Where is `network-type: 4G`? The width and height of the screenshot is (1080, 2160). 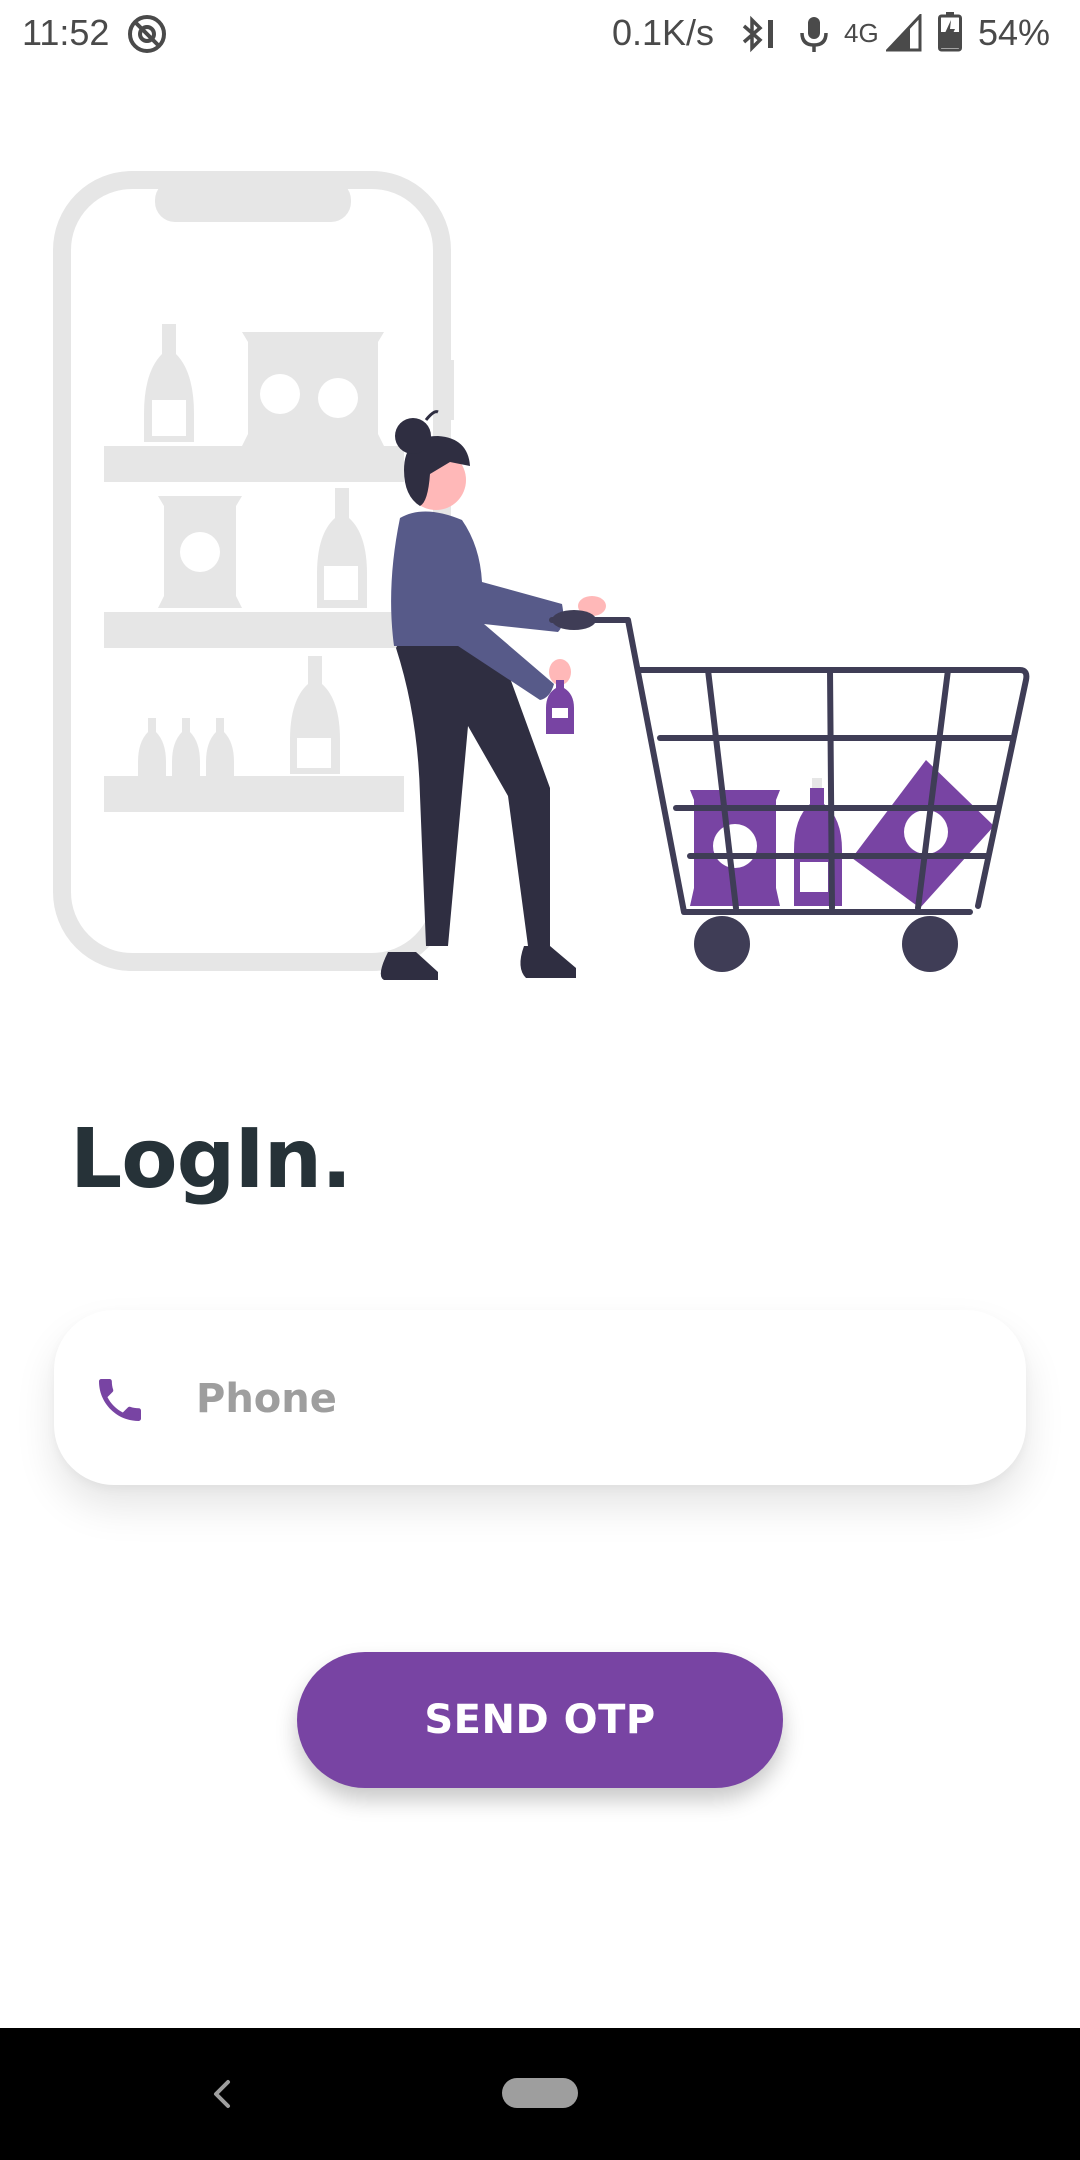 network-type: 4G is located at coordinates (861, 33).